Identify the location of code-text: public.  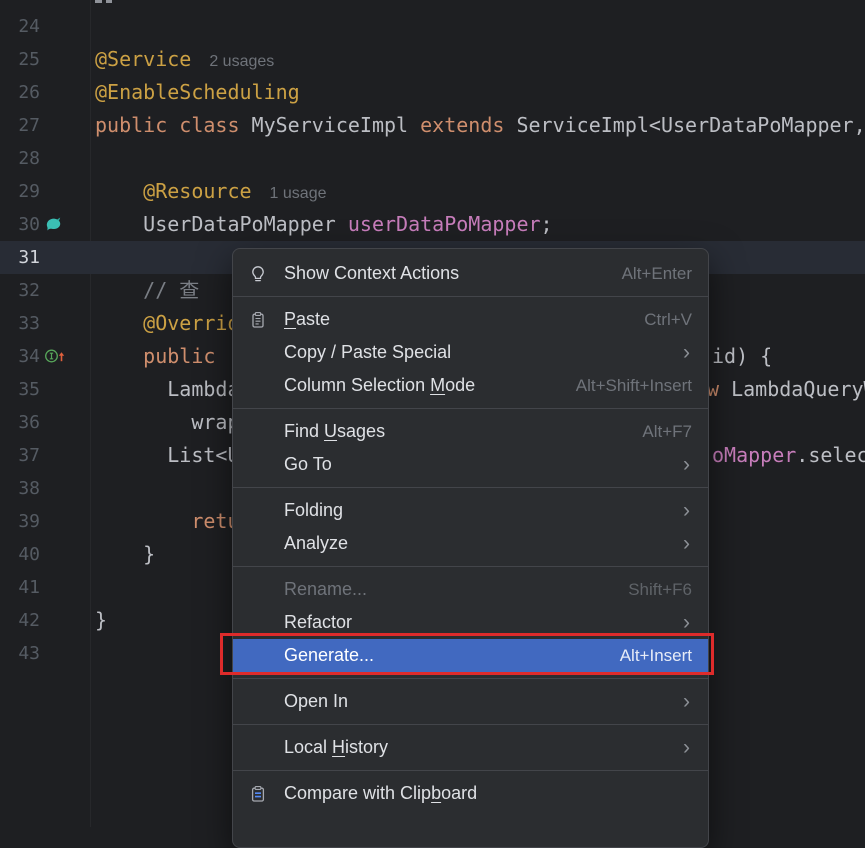
(185, 356).